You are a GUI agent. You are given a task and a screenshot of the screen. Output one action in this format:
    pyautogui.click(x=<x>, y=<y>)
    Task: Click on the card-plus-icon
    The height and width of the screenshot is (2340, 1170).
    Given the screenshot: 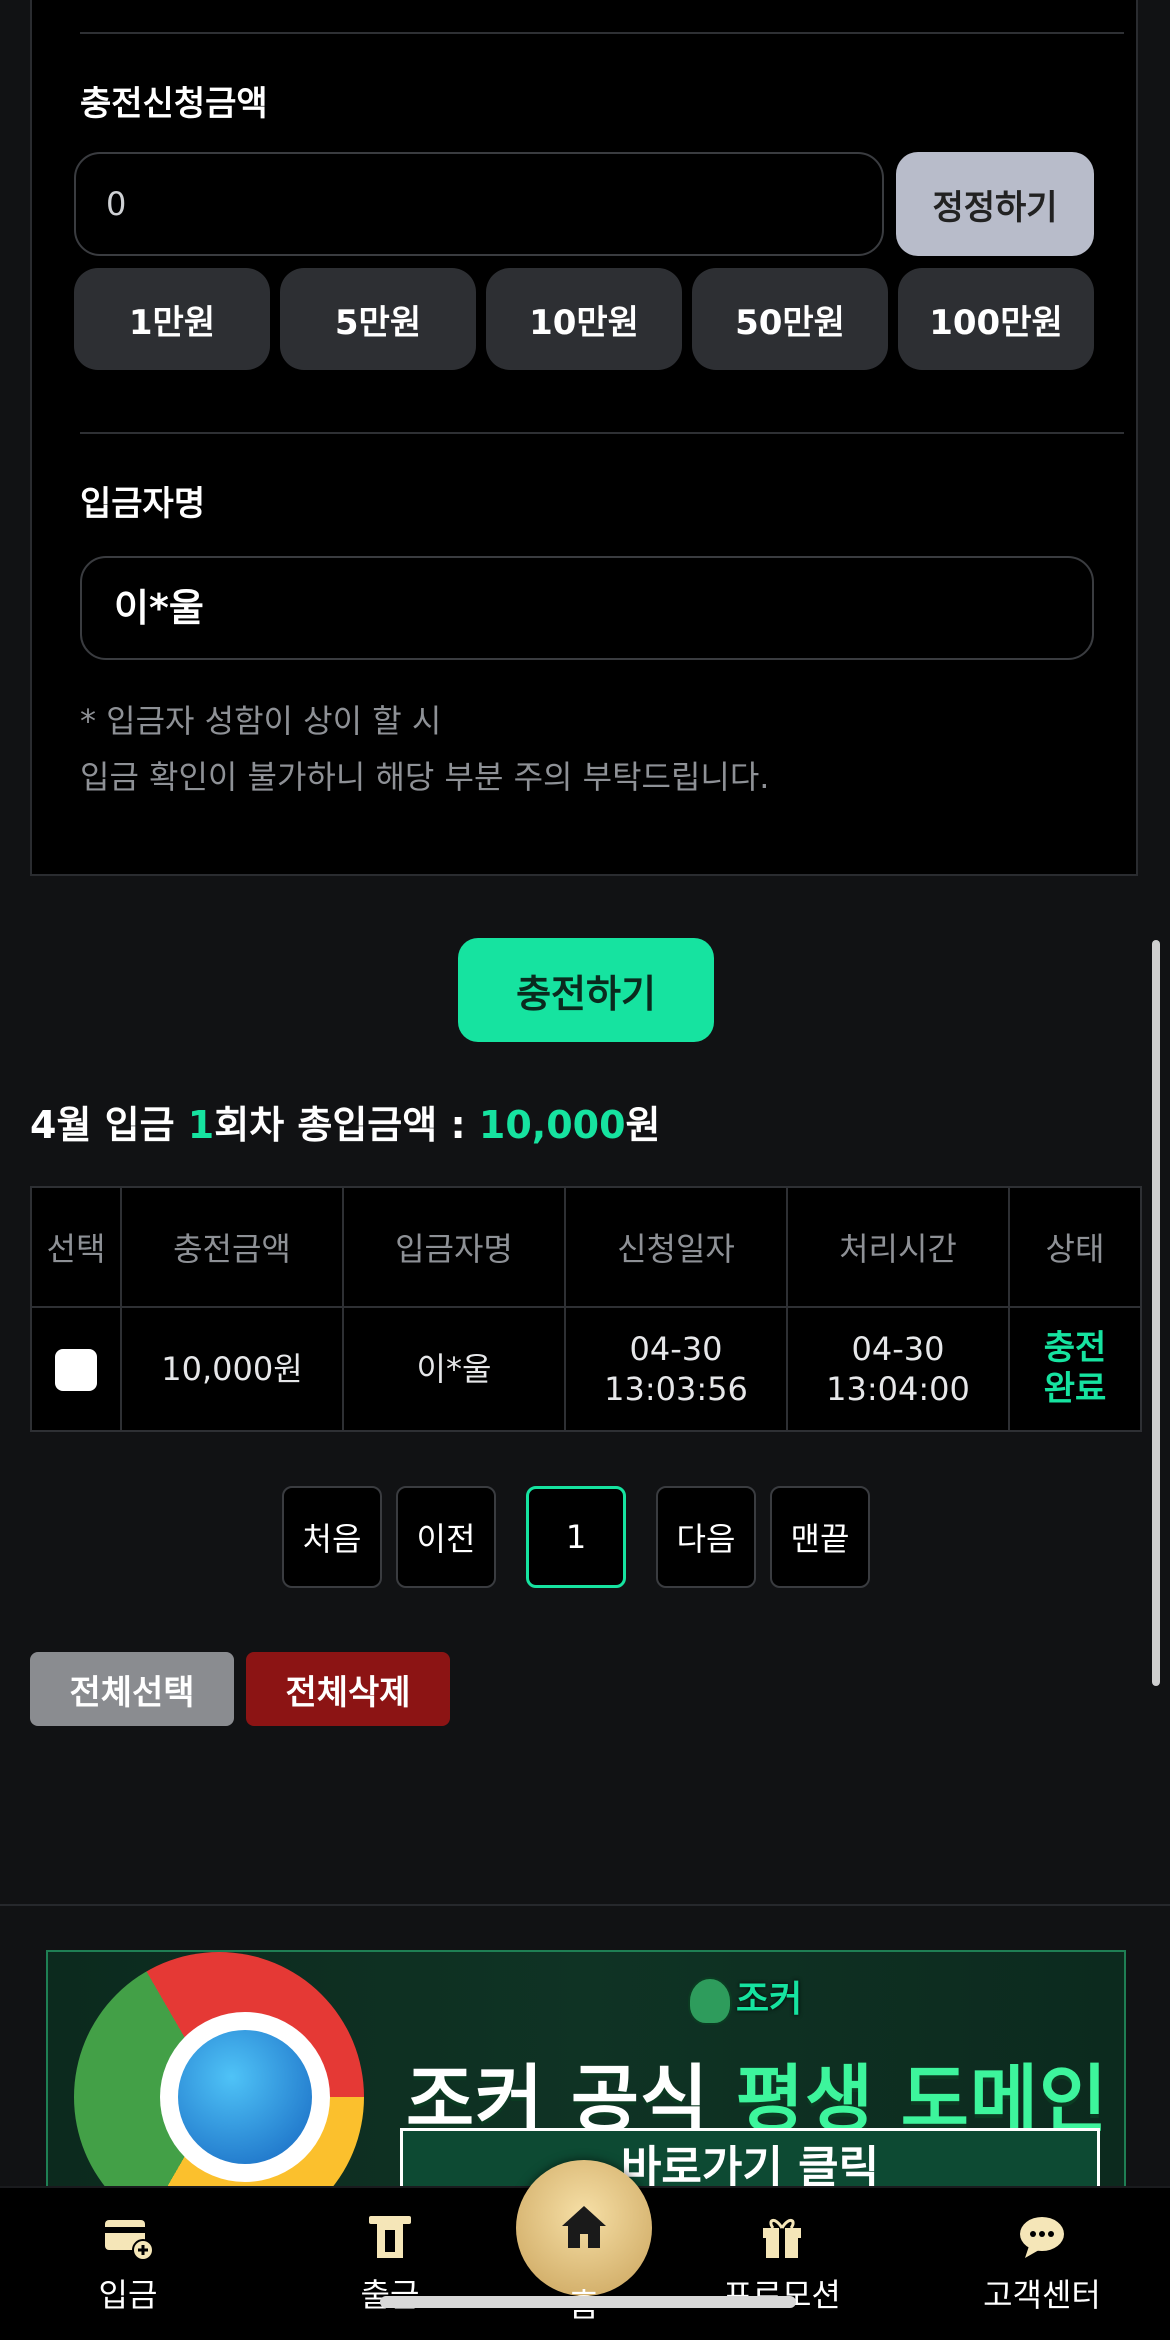 What is the action you would take?
    pyautogui.click(x=129, y=2240)
    